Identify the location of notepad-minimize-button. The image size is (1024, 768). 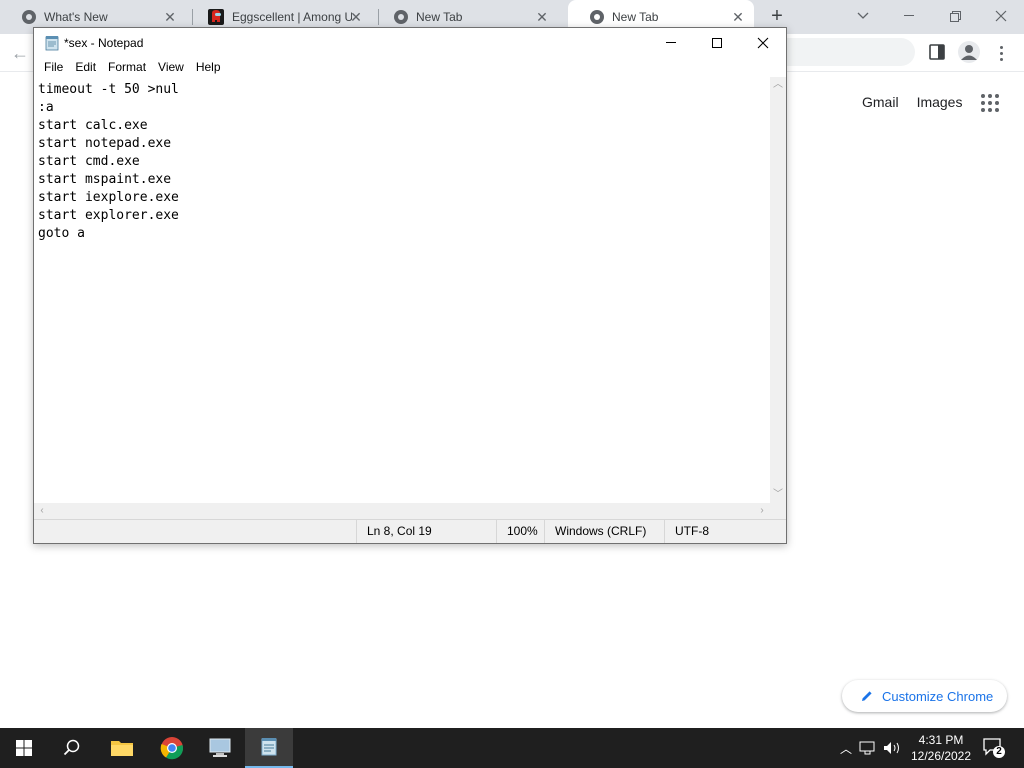
(671, 42).